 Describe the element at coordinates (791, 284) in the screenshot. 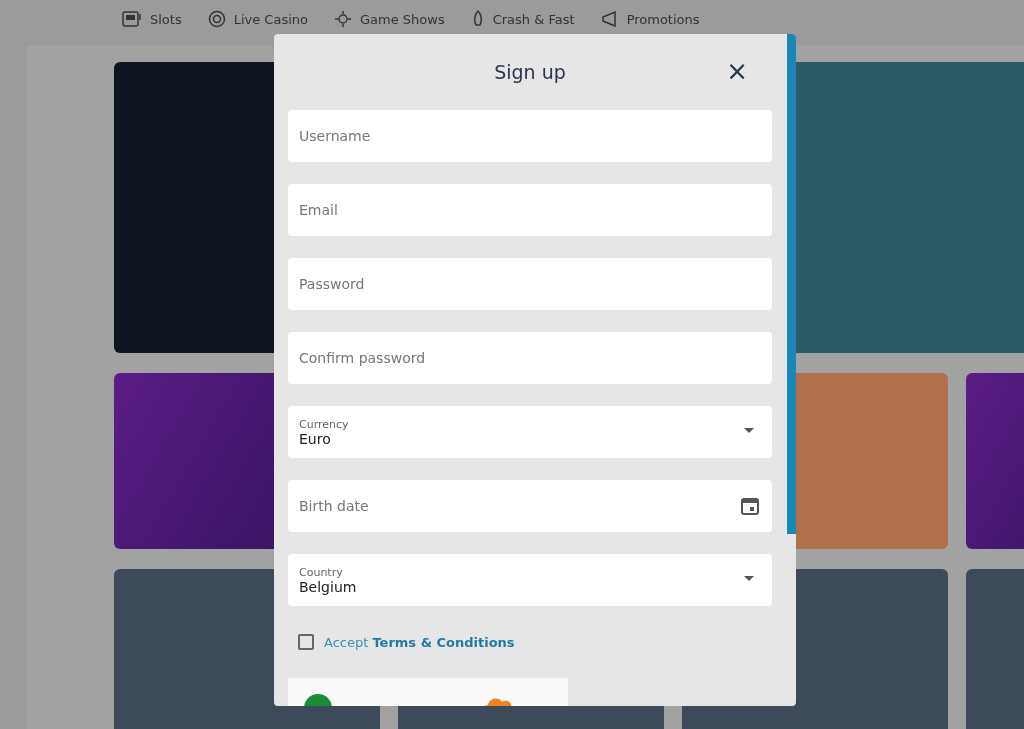

I see `scrollbar` at that location.